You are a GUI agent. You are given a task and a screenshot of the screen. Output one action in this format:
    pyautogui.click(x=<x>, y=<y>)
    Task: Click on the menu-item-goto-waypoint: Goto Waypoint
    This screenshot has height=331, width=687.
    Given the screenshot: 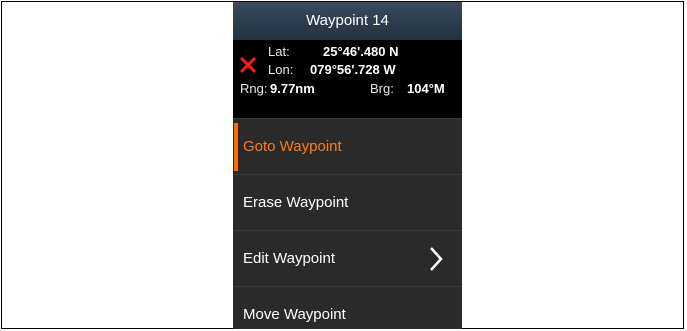 What is the action you would take?
    pyautogui.click(x=347, y=146)
    